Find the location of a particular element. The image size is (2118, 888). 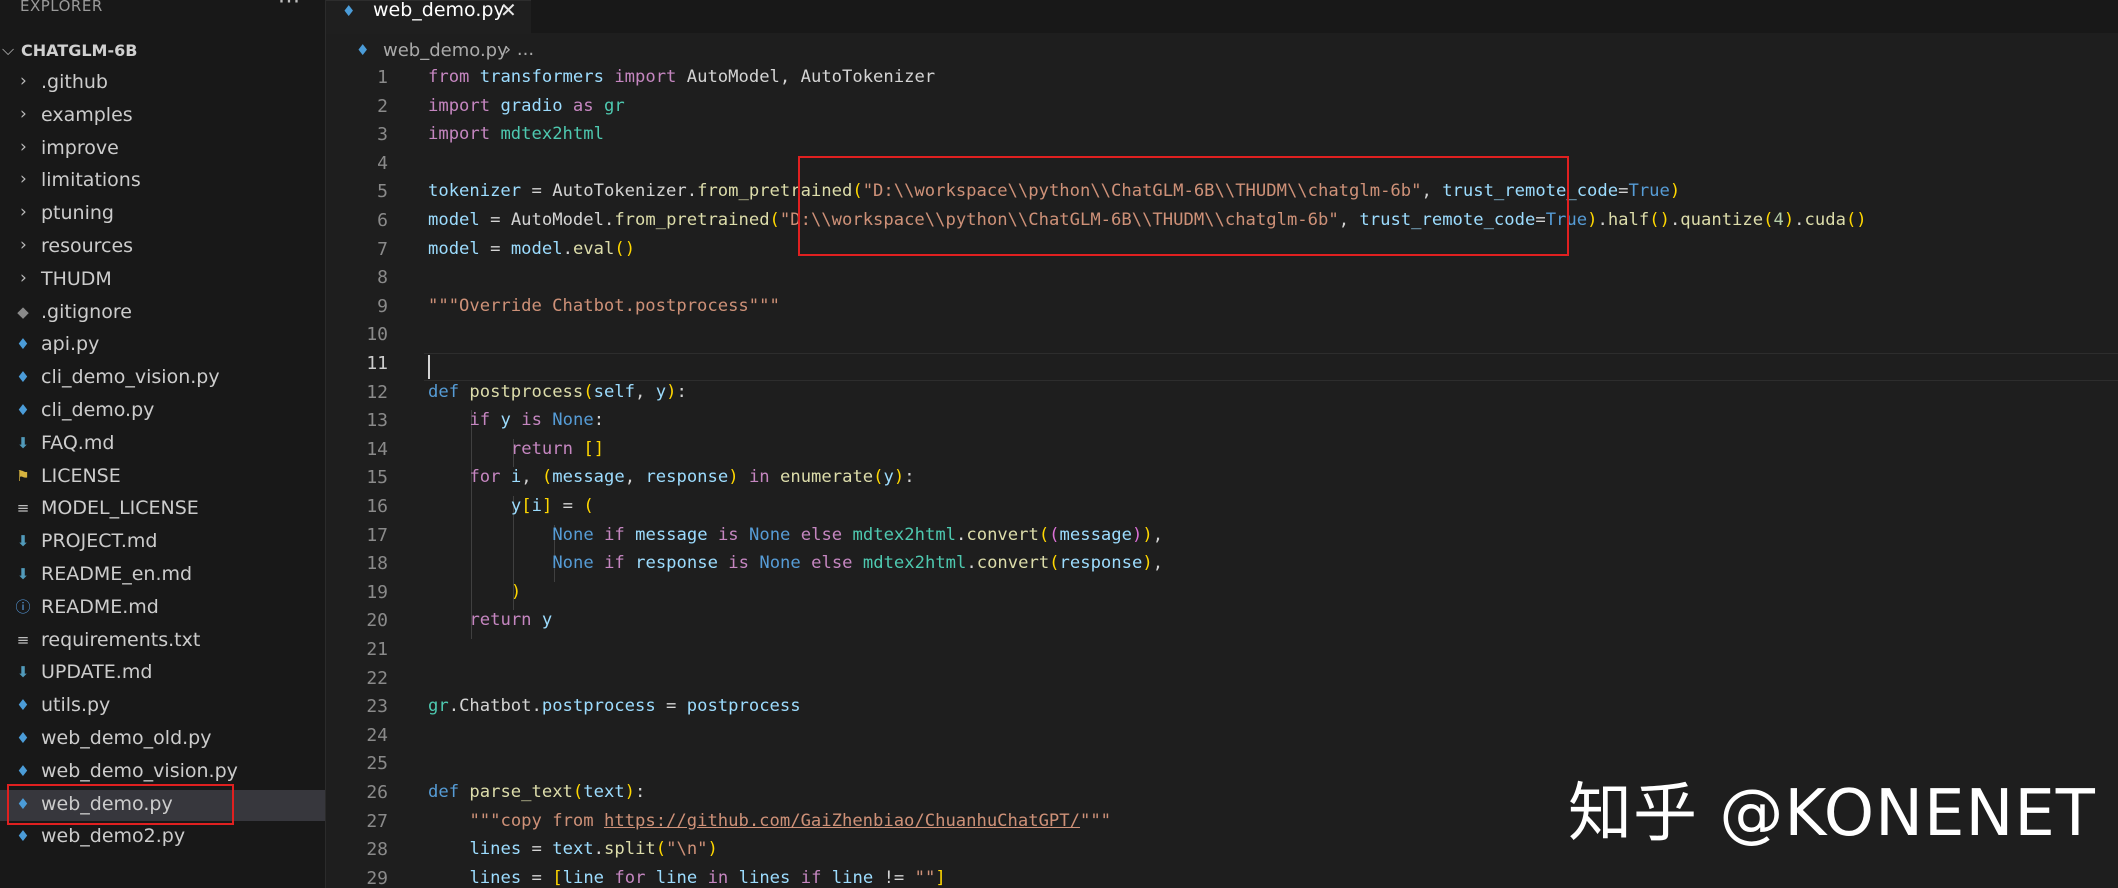

line-number: 17 is located at coordinates (377, 535).